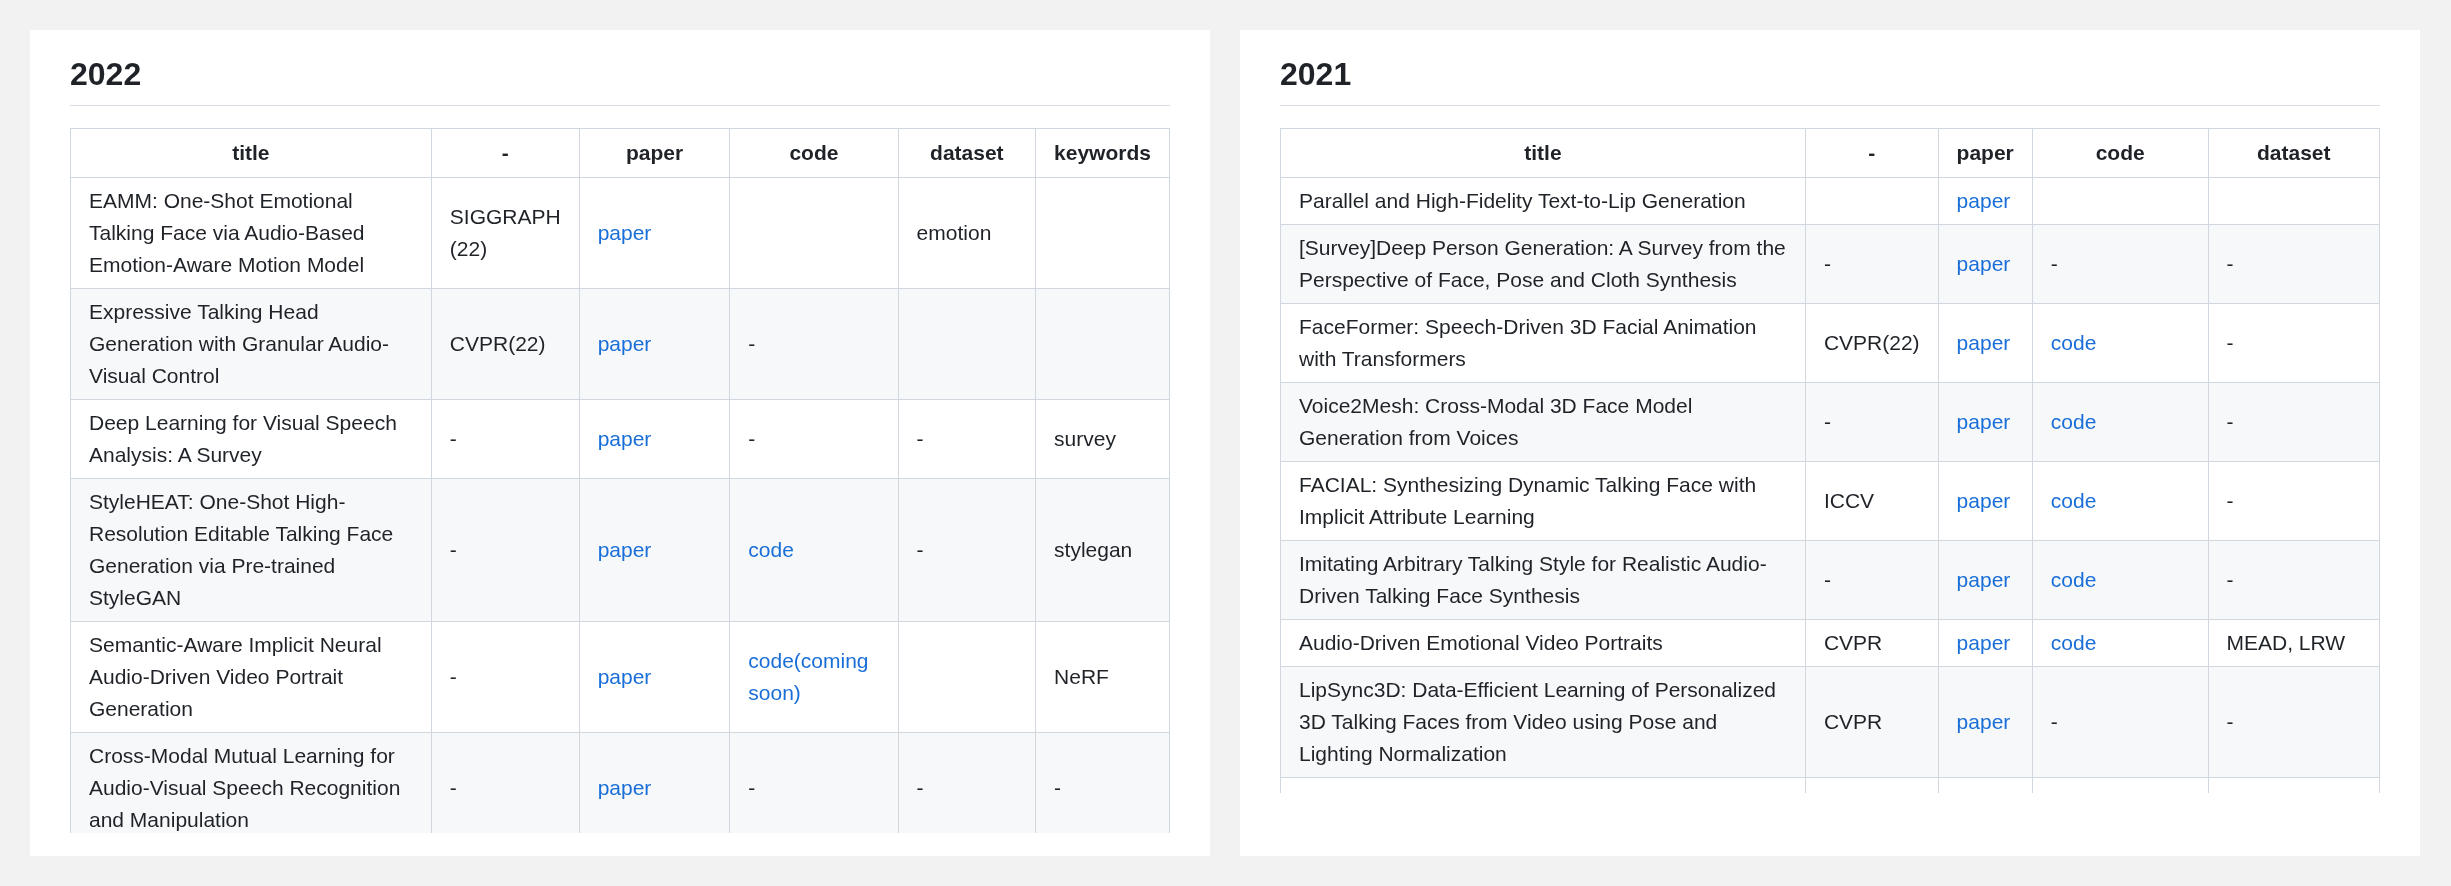 The image size is (2451, 886). Describe the element at coordinates (235, 676) in the screenshot. I see `table-cell: Semantic-Aware Implicit Neural Audio-Driven Video Portrait Generation` at that location.